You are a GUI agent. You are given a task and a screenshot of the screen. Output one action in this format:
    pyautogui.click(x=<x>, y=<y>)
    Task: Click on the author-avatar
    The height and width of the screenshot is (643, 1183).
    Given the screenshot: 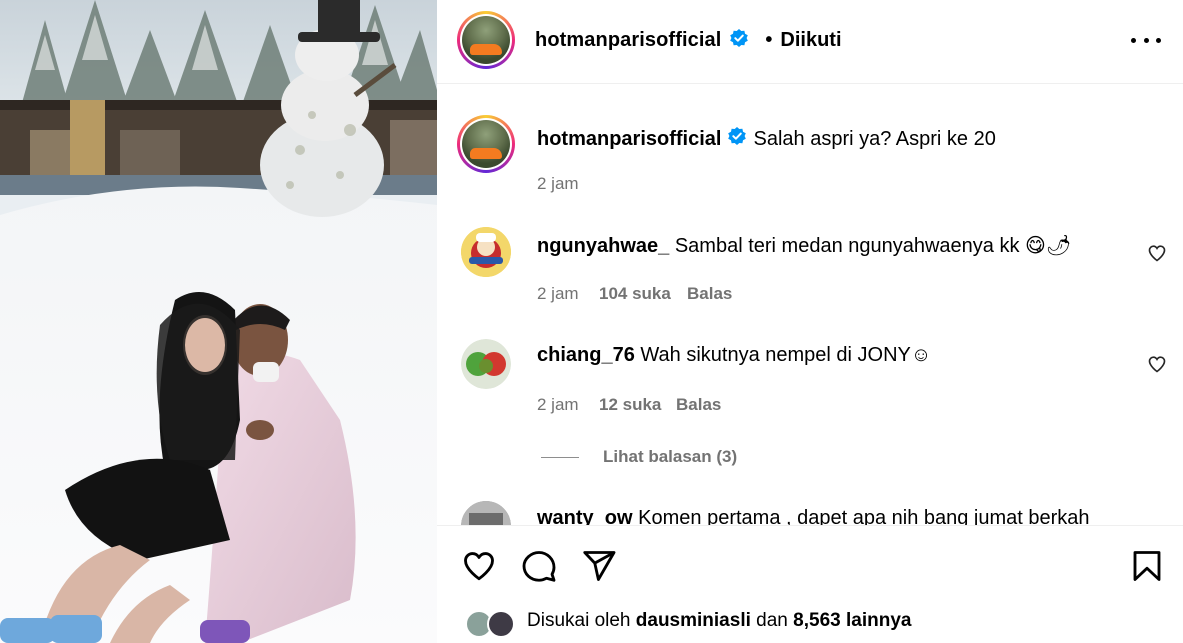 What is the action you would take?
    pyautogui.click(x=486, y=40)
    